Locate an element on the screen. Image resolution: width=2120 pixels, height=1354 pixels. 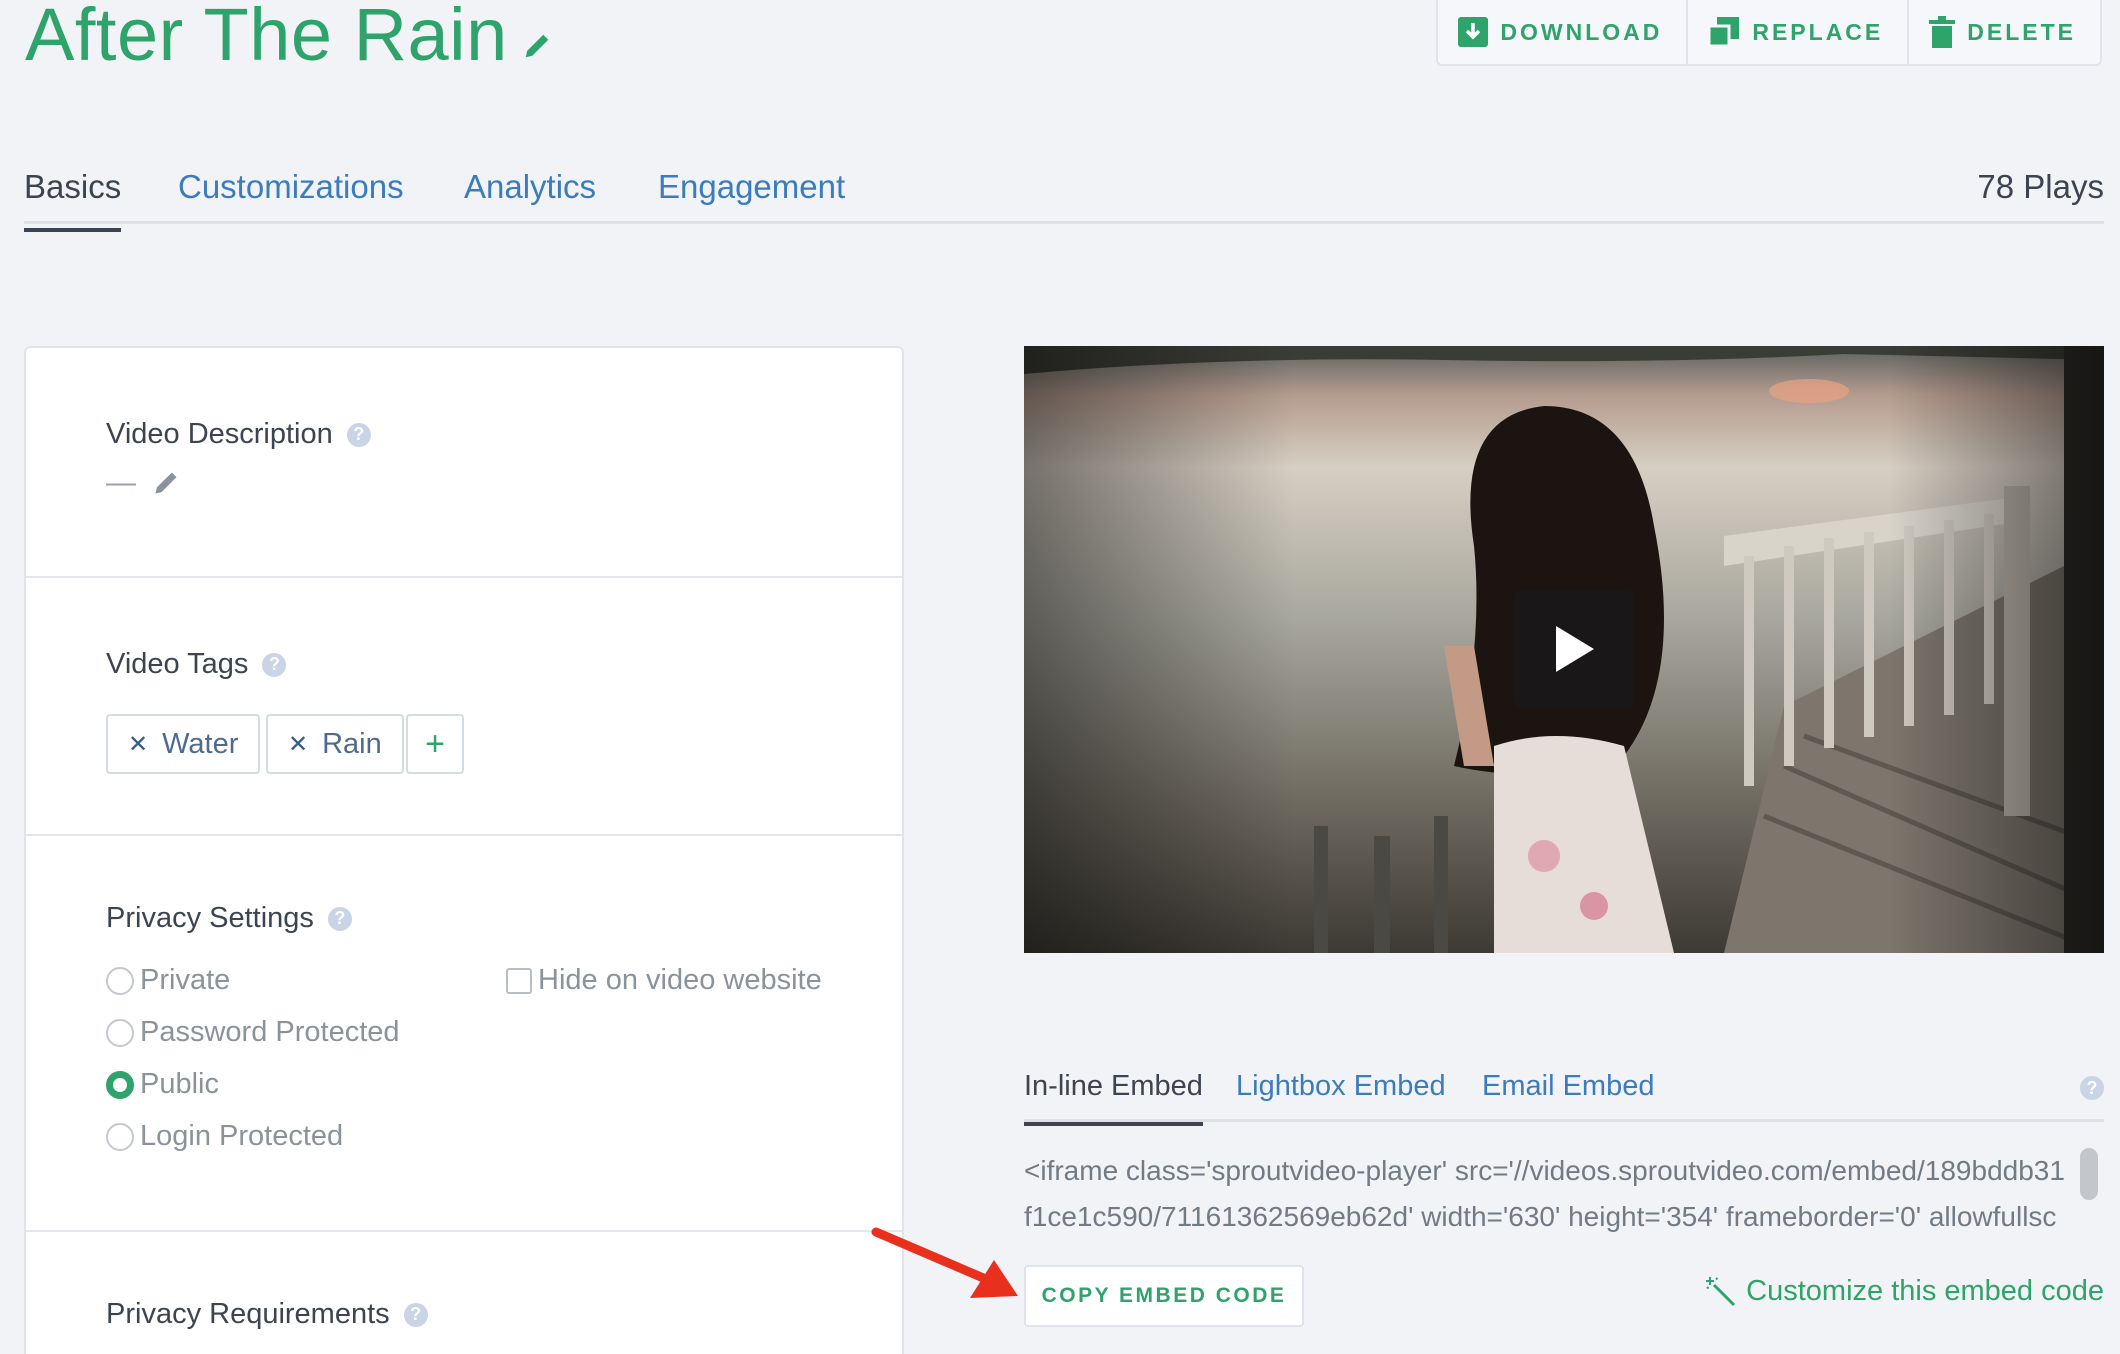
description-value: — is located at coordinates (143, 483).